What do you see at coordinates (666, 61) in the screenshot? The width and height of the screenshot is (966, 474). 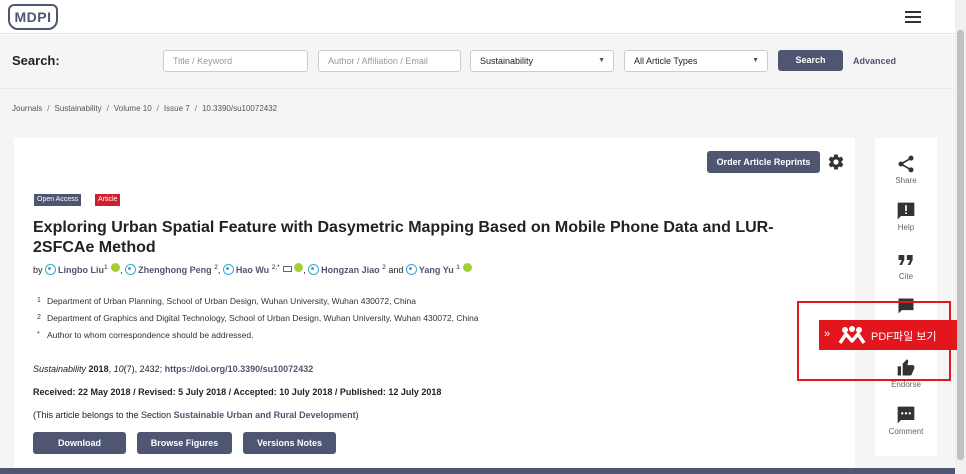 I see `article-type-select-value: All Article Types` at bounding box center [666, 61].